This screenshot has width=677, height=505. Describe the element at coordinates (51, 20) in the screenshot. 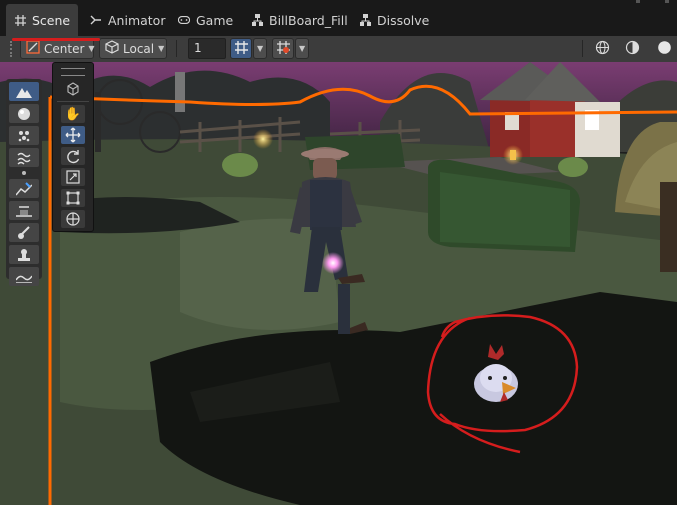

I see `tab-label: Scene` at that location.